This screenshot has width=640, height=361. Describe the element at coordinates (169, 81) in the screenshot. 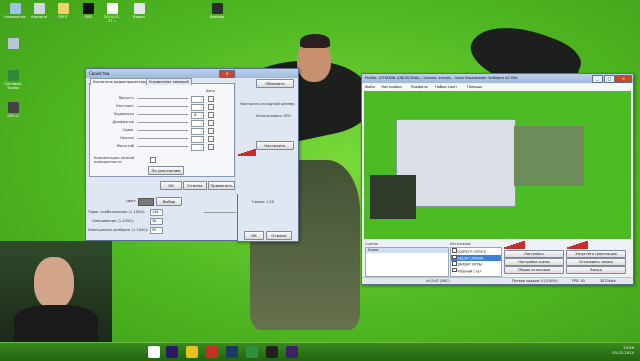

I see `tab-camera-control: Управление камерой` at that location.